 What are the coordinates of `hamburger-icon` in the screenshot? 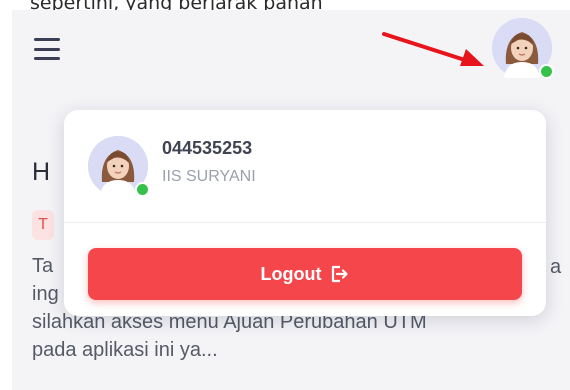 It's located at (47, 49).